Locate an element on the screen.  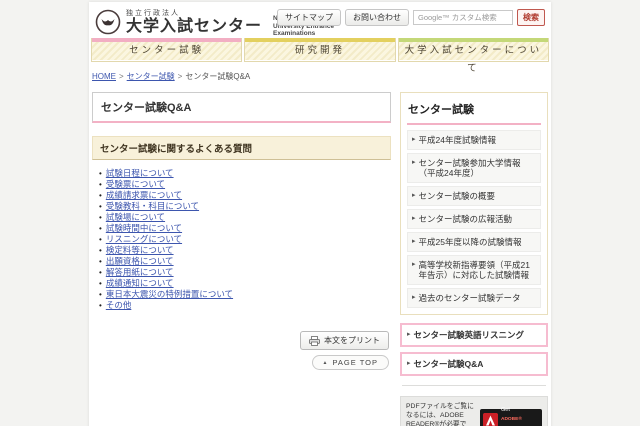
sitemap-button: サイトマップ is located at coordinates (309, 17).